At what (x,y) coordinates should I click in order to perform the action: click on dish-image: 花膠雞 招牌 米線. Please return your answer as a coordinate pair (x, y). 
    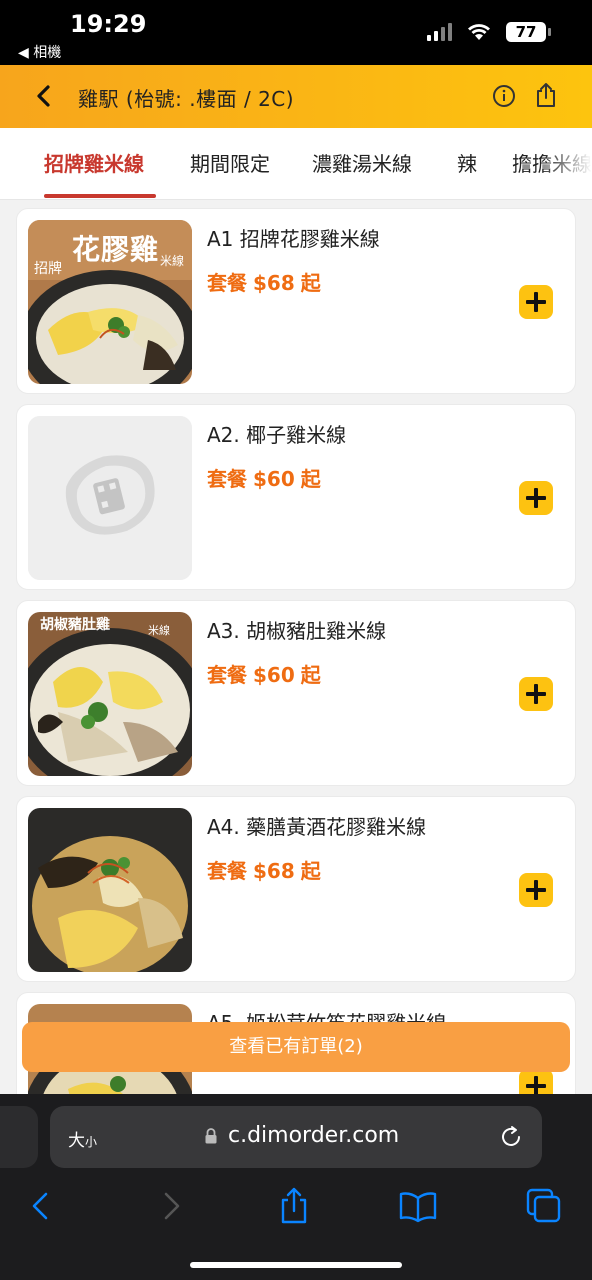
    Looking at the image, I should click on (110, 302).